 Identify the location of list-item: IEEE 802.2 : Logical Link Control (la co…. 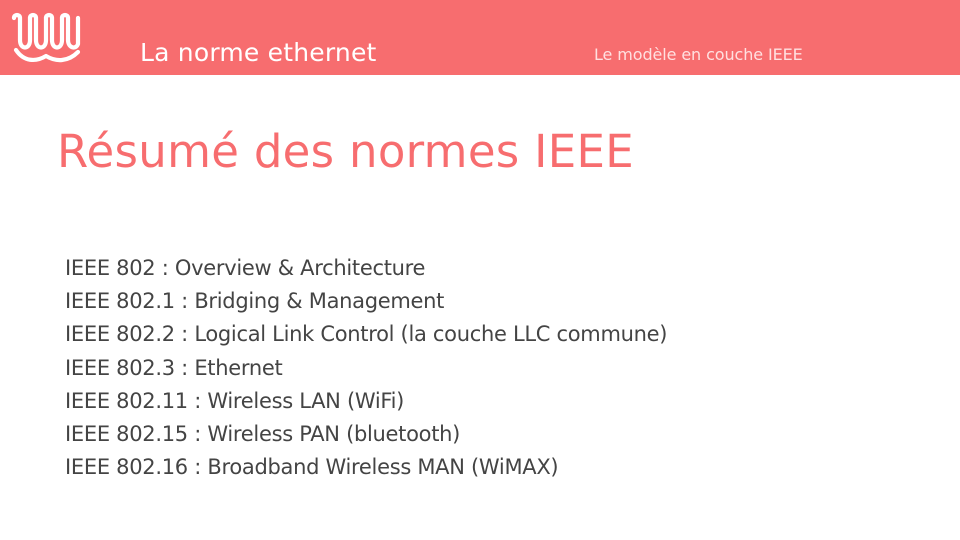
(366, 334).